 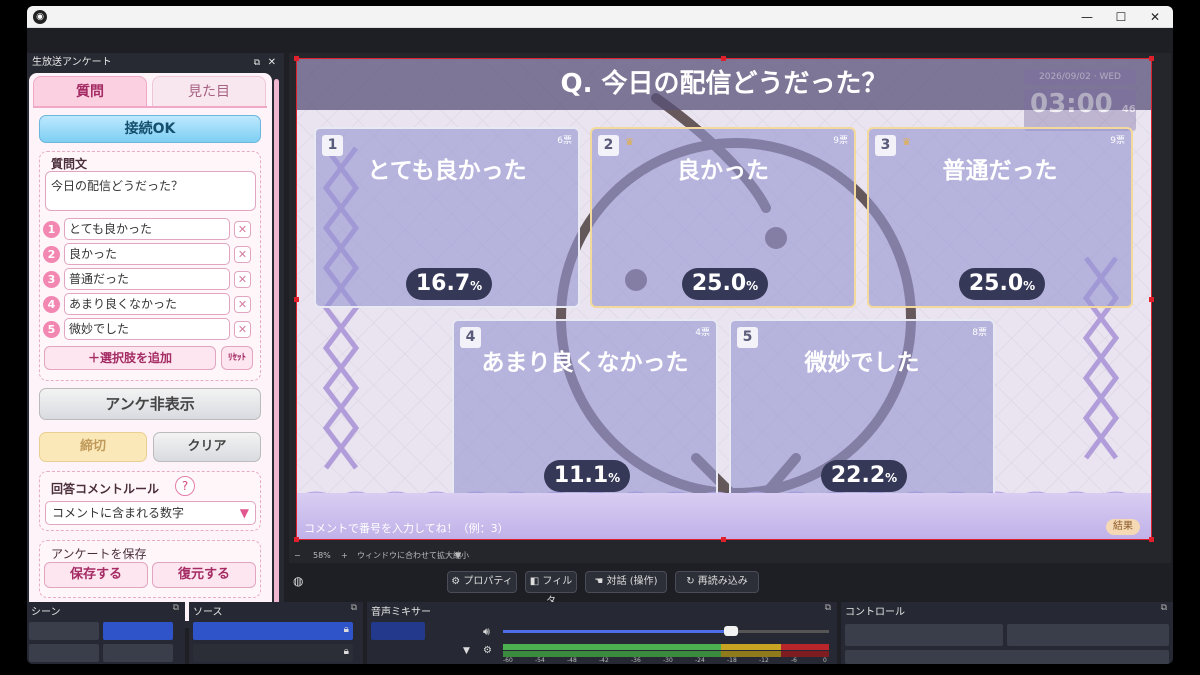 What do you see at coordinates (731, 631) in the screenshot?
I see `volume-knob` at bounding box center [731, 631].